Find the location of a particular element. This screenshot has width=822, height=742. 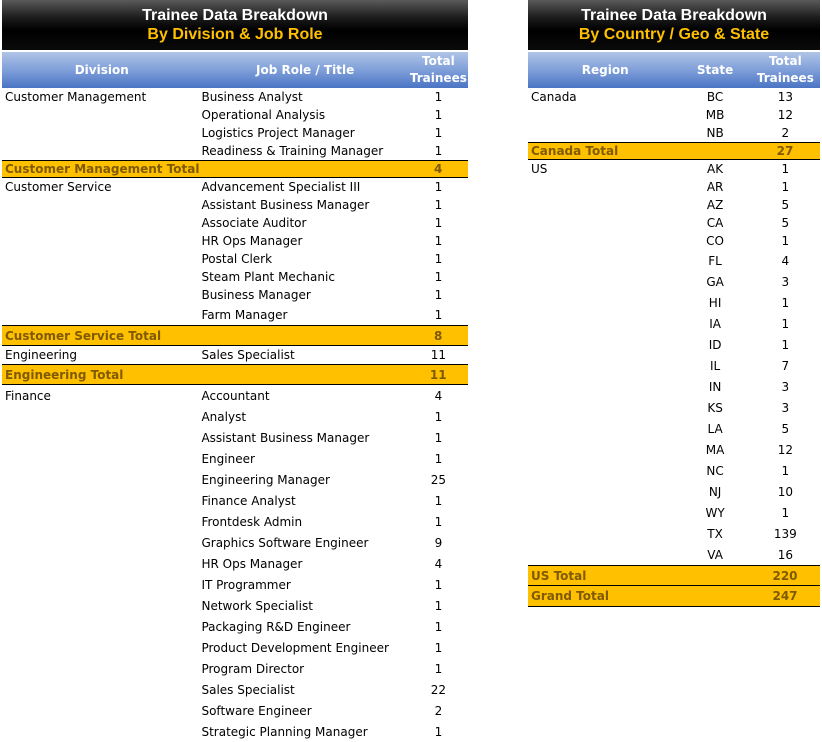

table-row: HI 1 is located at coordinates (674, 302).